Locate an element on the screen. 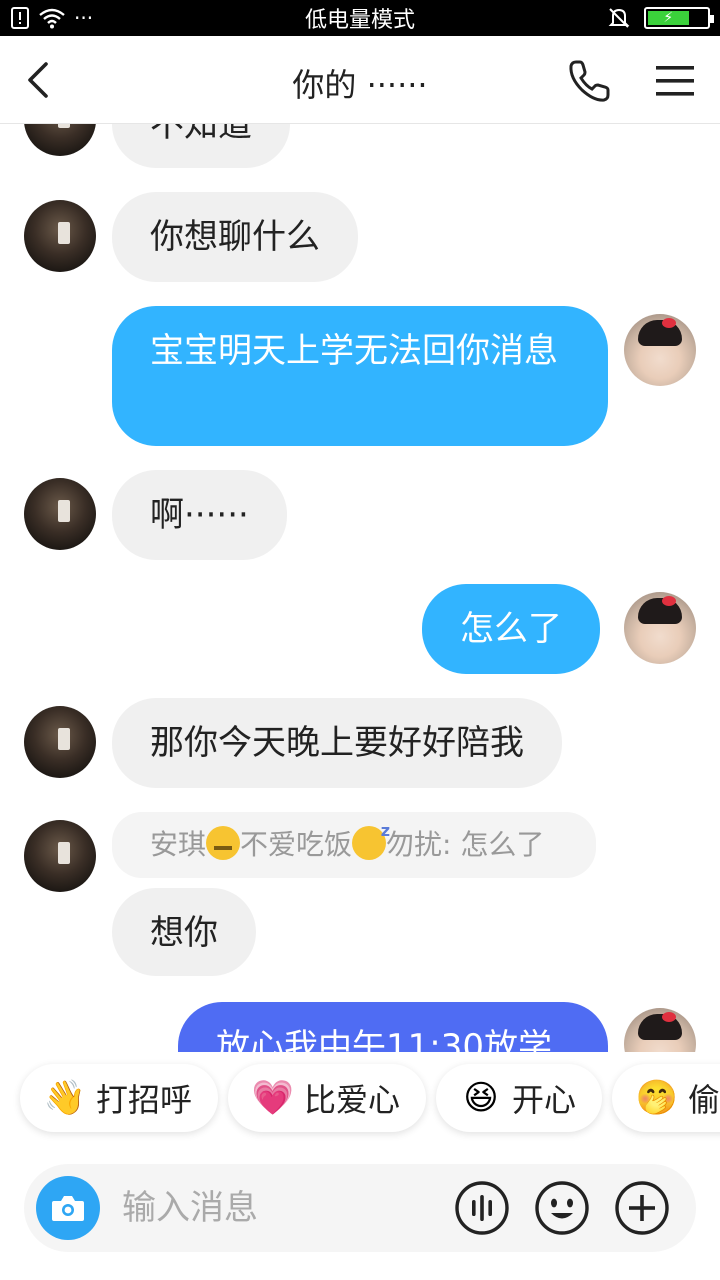 The height and width of the screenshot is (1280, 720). quick-reply-label: 开心 is located at coordinates (544, 1100).